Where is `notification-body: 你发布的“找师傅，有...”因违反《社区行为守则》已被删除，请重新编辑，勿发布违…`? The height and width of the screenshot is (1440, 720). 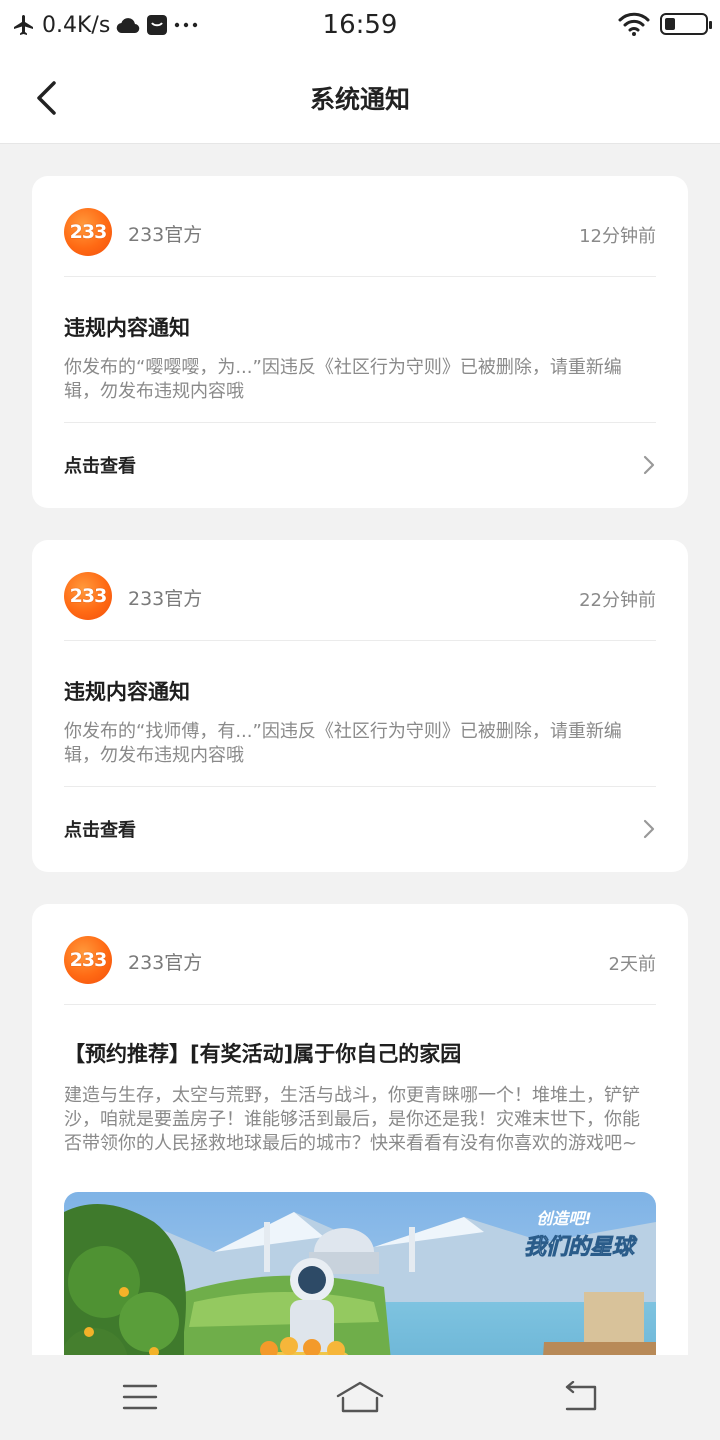
notification-body: 你发布的“找师傅，有...”因违反《社区行为守则》已被删除，请重新编辑，勿发布违… is located at coordinates (343, 743).